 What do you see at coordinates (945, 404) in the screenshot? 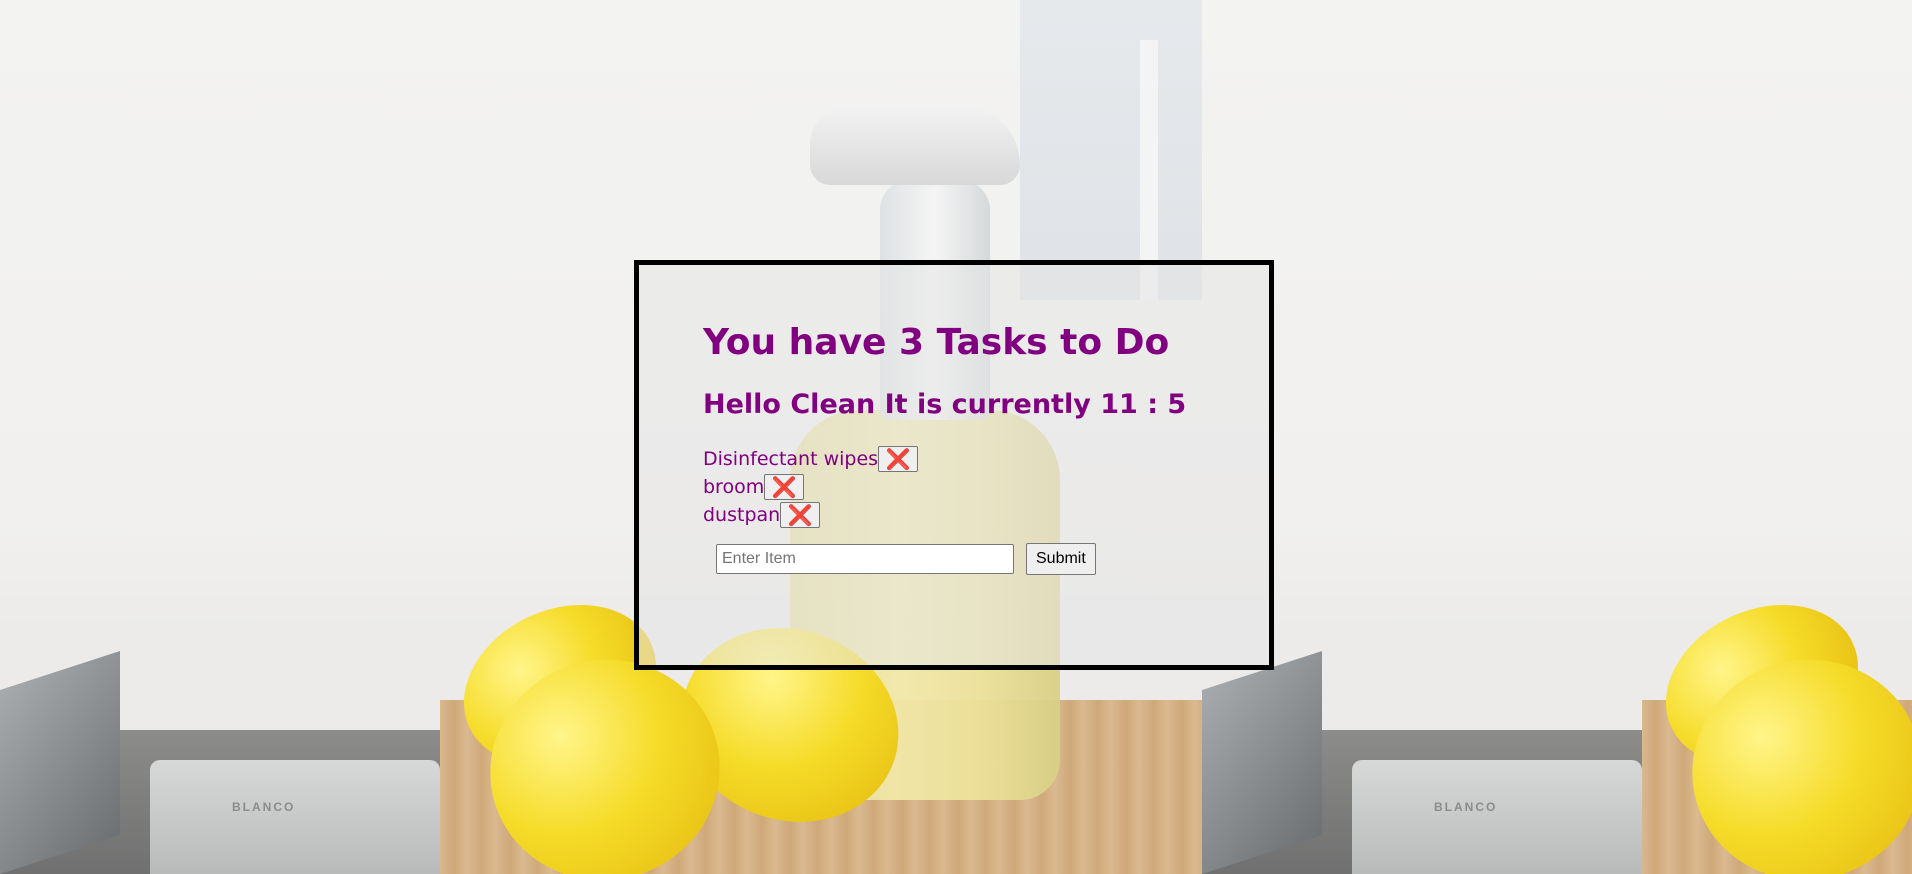
I see `greeting-clock: Hello Clean It is currently 11 : 5` at bounding box center [945, 404].